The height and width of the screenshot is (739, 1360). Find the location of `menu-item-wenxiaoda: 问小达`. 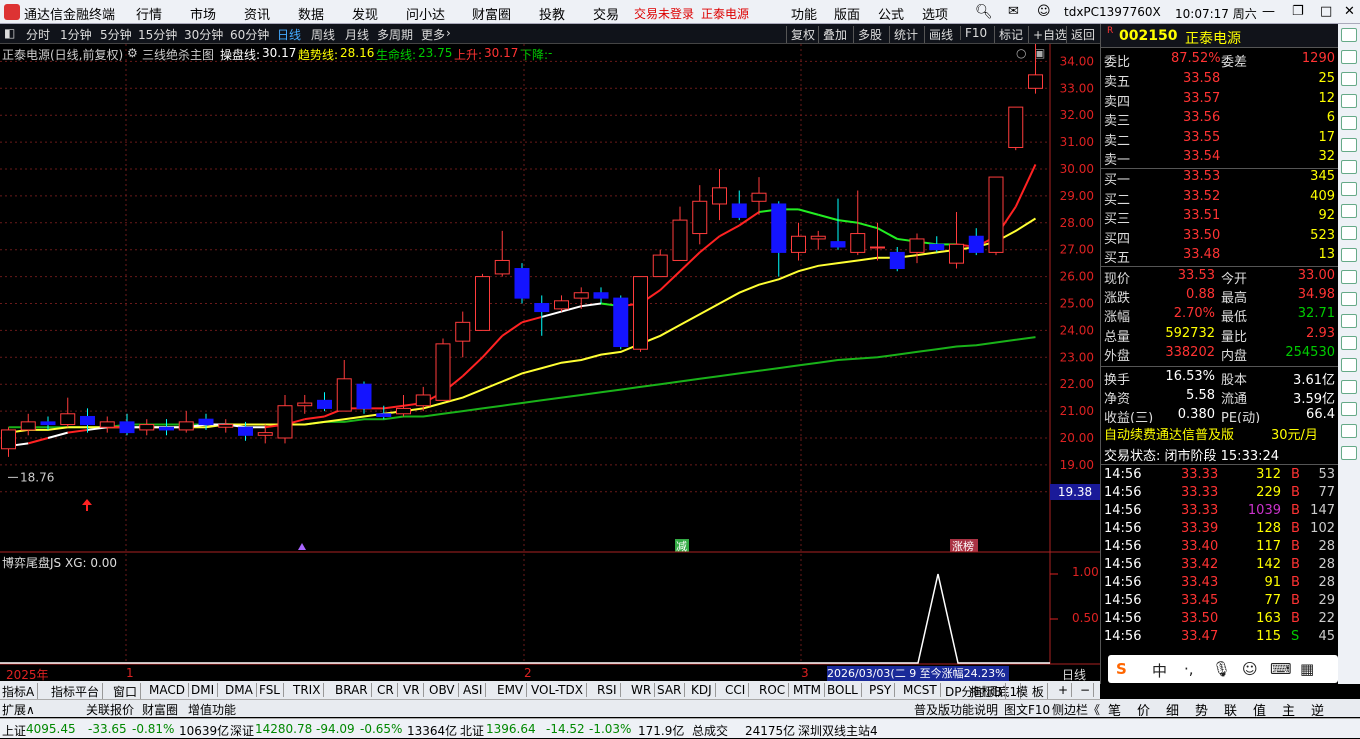

menu-item-wenxiaoda: 问小达 is located at coordinates (425, 13).